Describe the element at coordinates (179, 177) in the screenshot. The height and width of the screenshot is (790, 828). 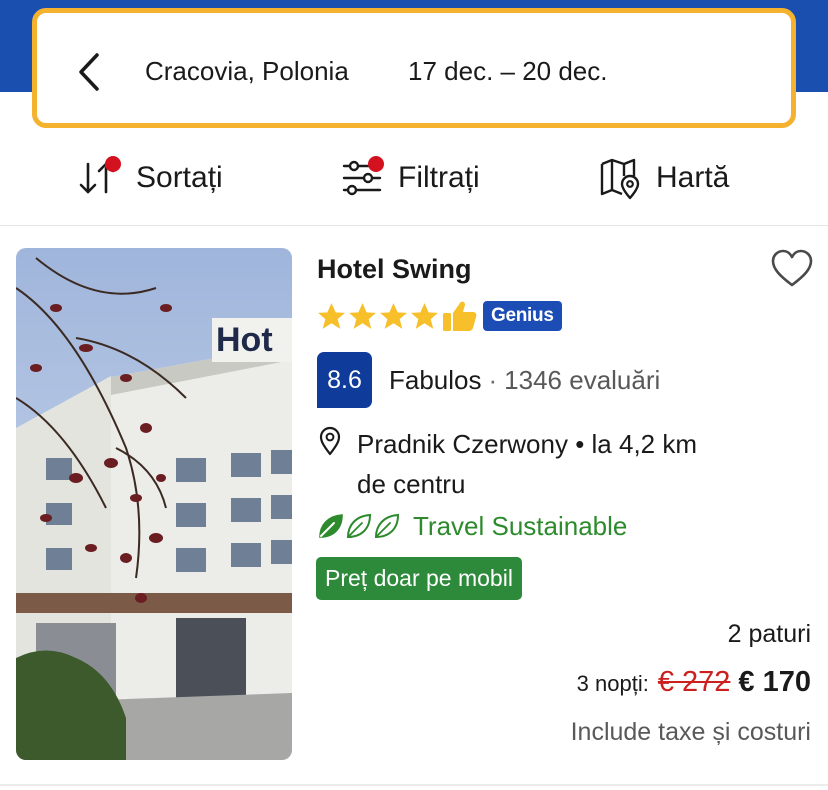
I see `sort-label: Sortați` at that location.